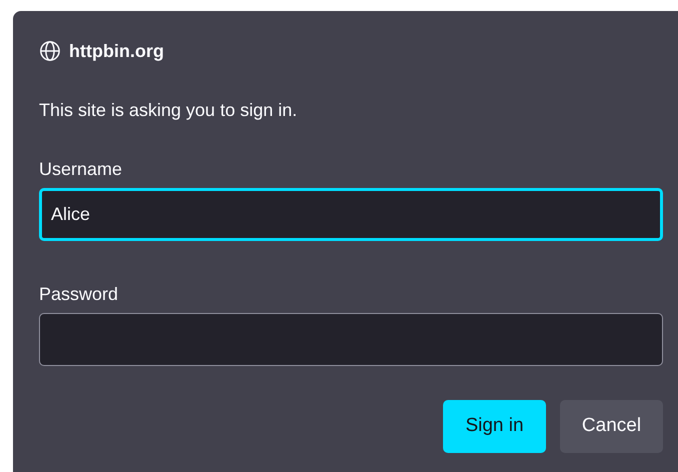 This screenshot has height=472, width=678. I want to click on input-field, so click(351, 339).